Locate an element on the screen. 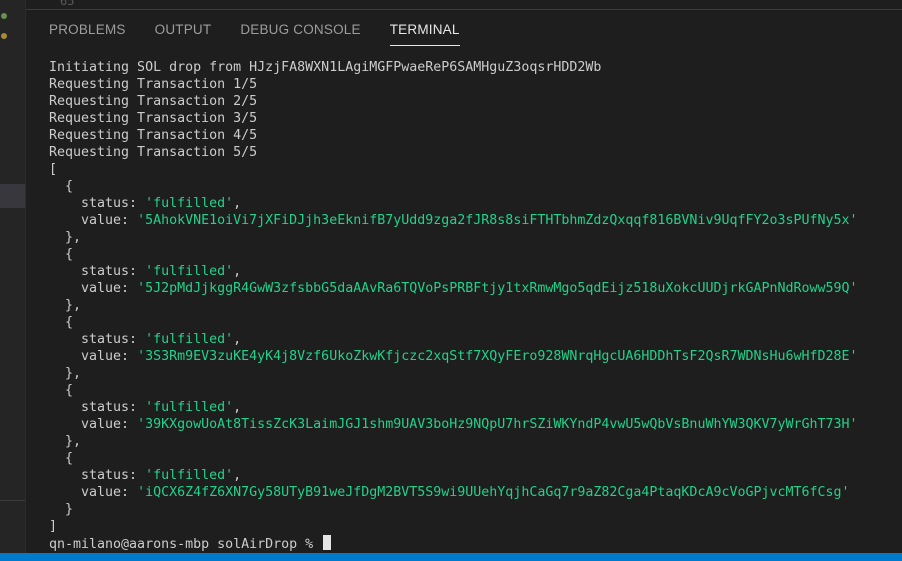  terminal-cursor is located at coordinates (327, 542).